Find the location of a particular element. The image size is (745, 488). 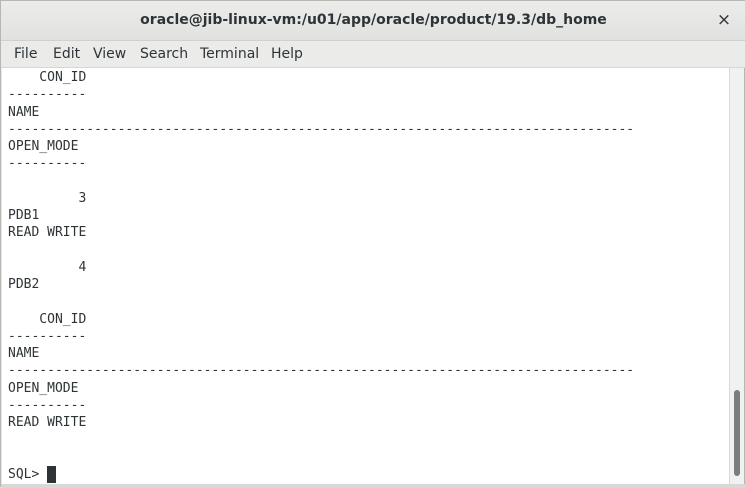

menu-search: Search is located at coordinates (164, 54).